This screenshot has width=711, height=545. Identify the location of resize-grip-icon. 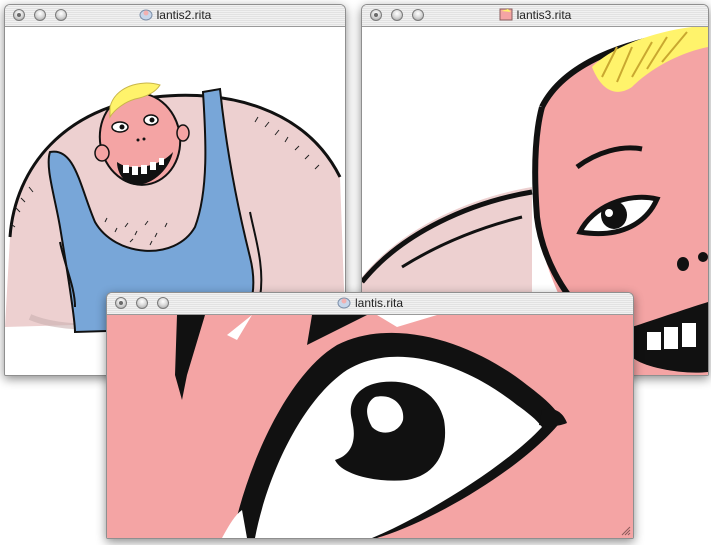
(625, 530).